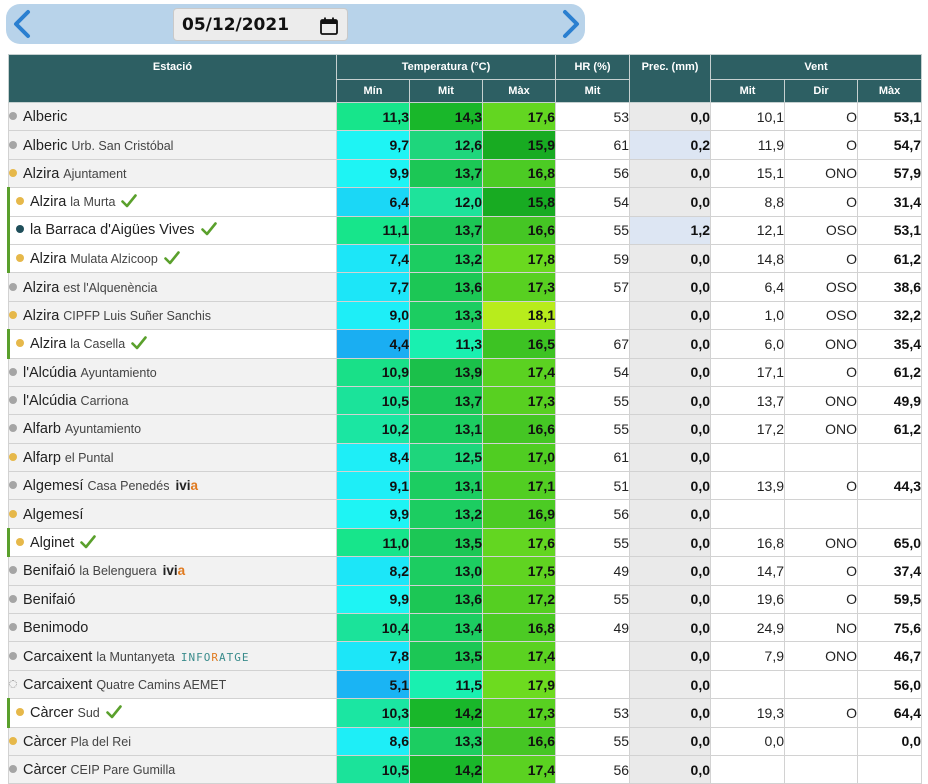 Image resolution: width=928 pixels, height=784 pixels. Describe the element at coordinates (446, 91) in the screenshot. I see `temp-mit-header: Mit` at that location.